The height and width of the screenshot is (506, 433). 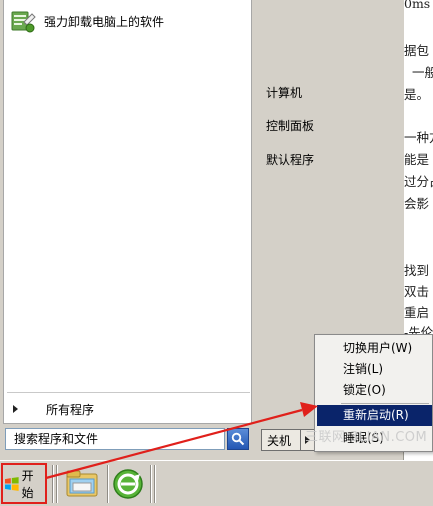 What do you see at coordinates (216, 483) in the screenshot?
I see `taskbar: 开始` at bounding box center [216, 483].